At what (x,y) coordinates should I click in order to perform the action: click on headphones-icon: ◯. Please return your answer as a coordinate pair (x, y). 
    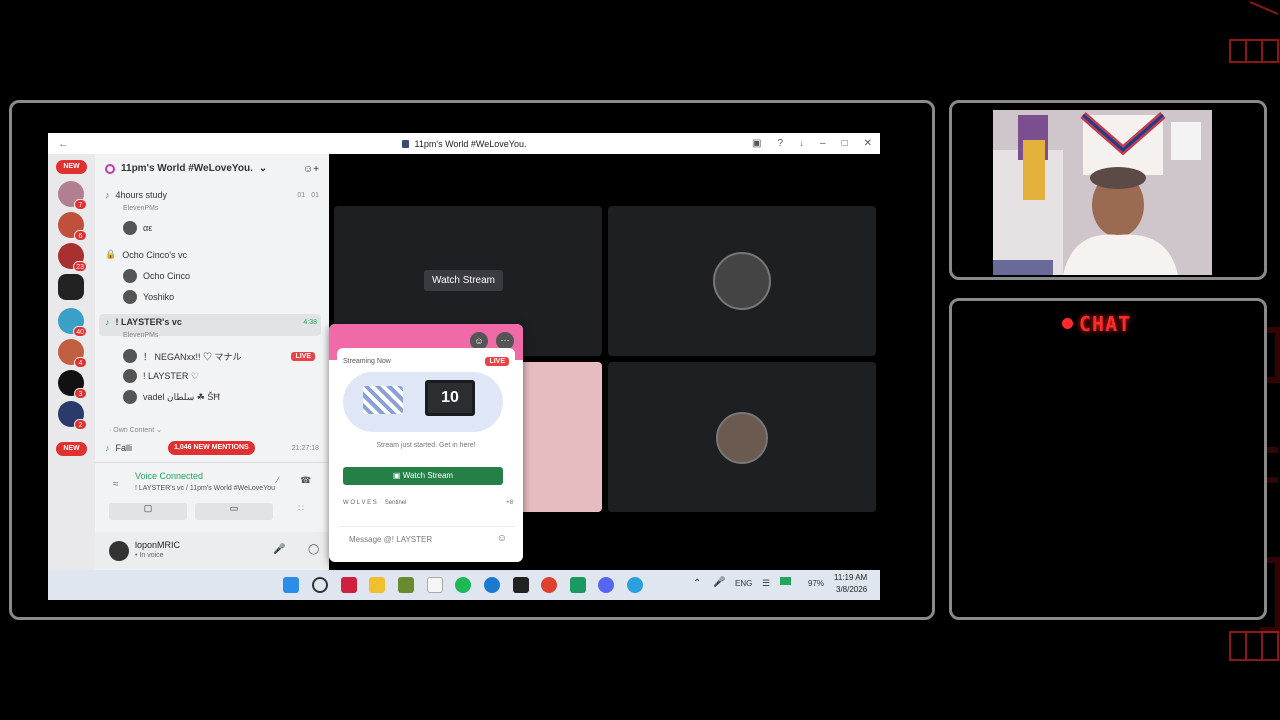
    Looking at the image, I should click on (313, 549).